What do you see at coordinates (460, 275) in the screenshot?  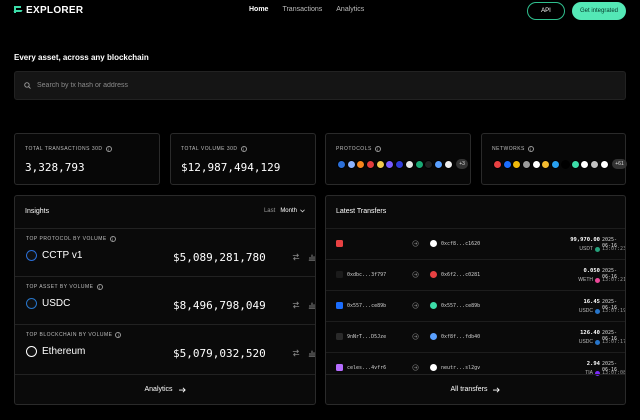 I see `destination-address: 0x6f2...c0281` at bounding box center [460, 275].